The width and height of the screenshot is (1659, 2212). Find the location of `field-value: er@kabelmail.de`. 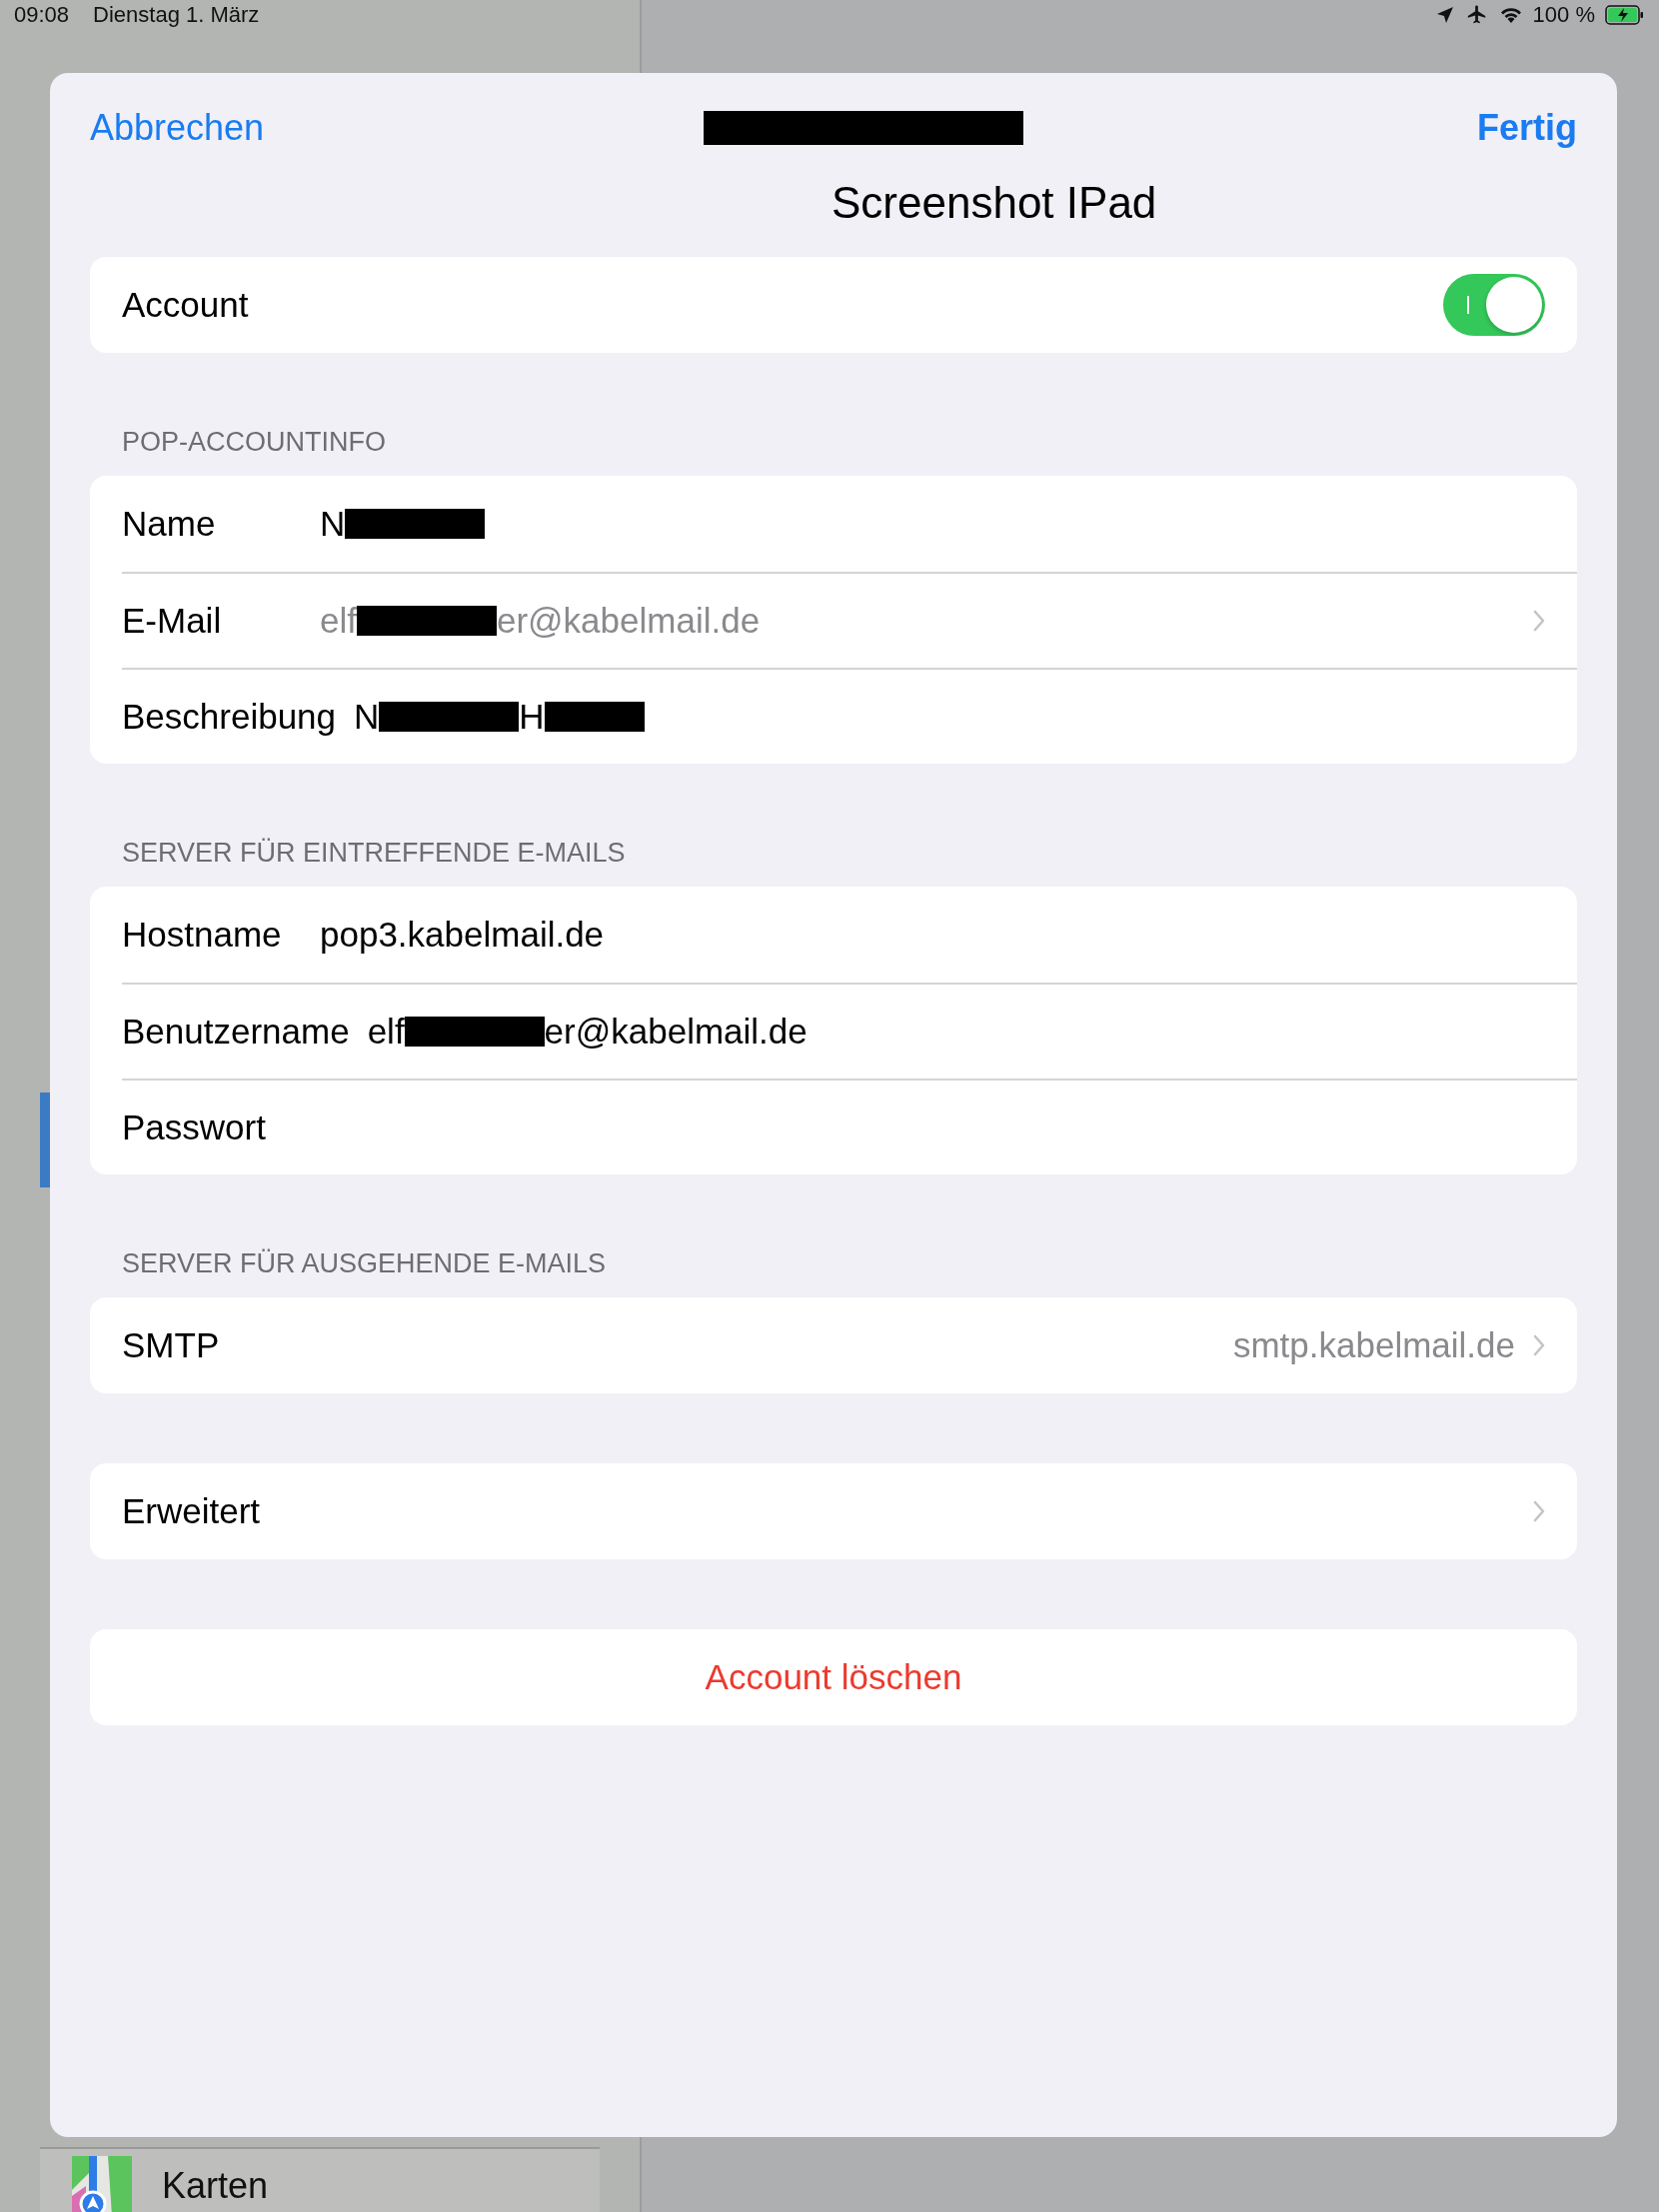

field-value: er@kabelmail.de is located at coordinates (676, 1032).